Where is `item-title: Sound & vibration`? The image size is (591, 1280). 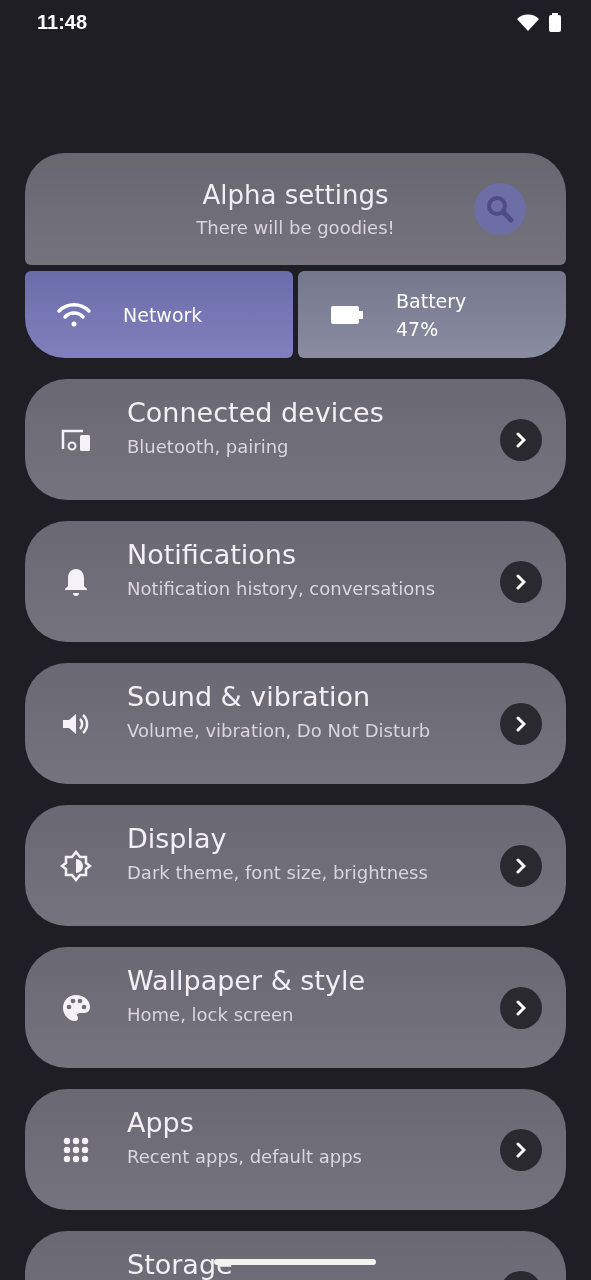 item-title: Sound & vibration is located at coordinates (249, 697).